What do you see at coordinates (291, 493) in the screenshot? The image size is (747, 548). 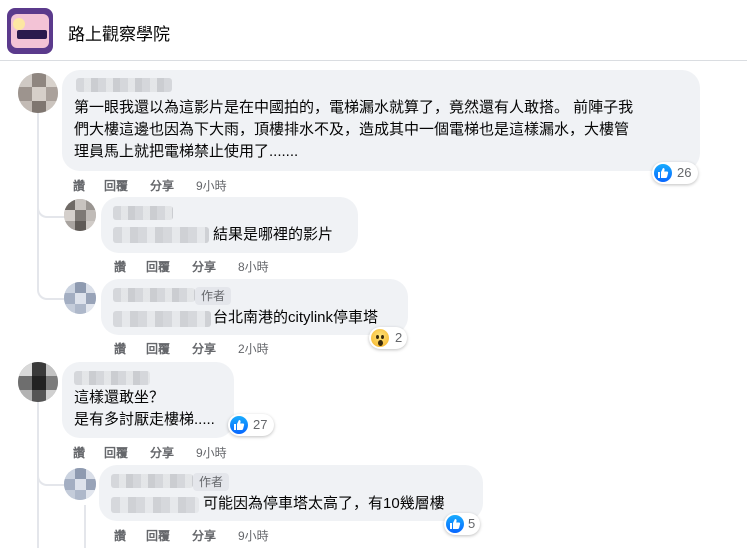 I see `comment-bubble: 作者 可能因為停車塔太高了，有10幾層樓` at bounding box center [291, 493].